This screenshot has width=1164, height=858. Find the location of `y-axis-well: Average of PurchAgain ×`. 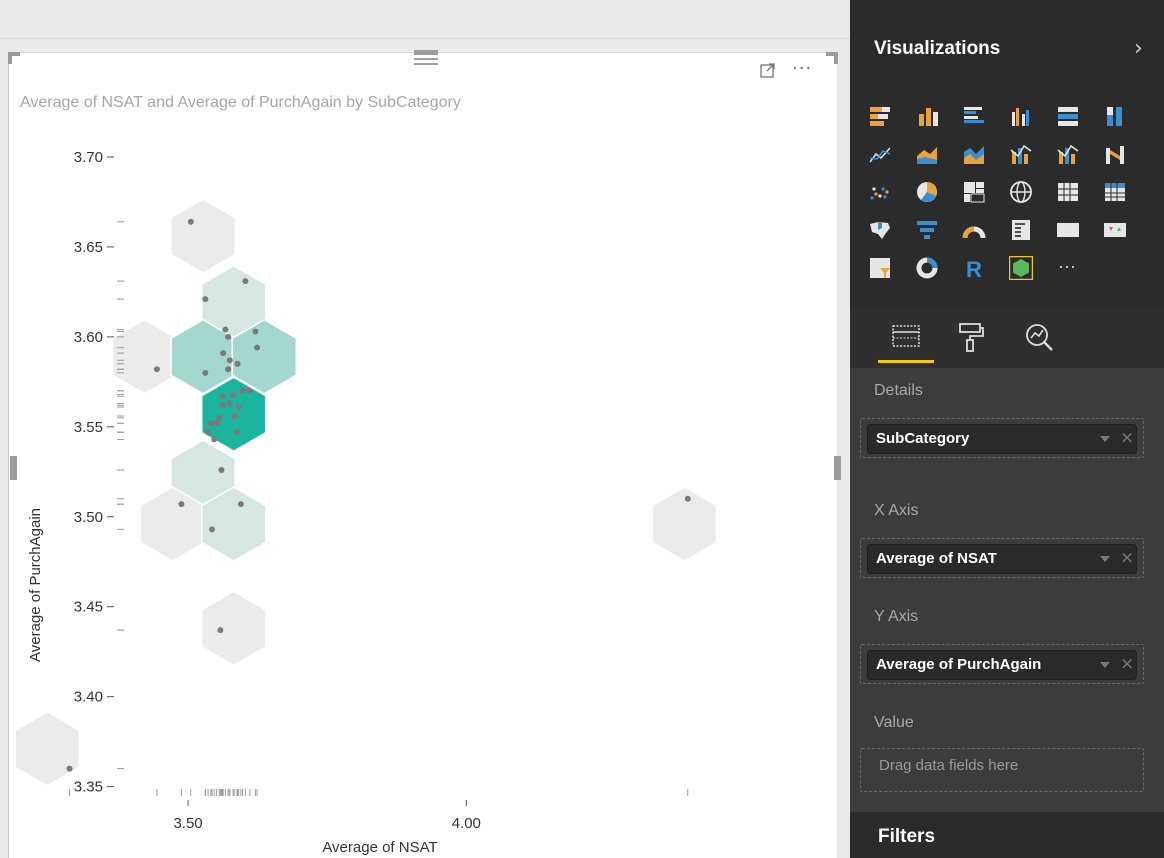

y-axis-well: Average of PurchAgain × is located at coordinates (1002, 664).